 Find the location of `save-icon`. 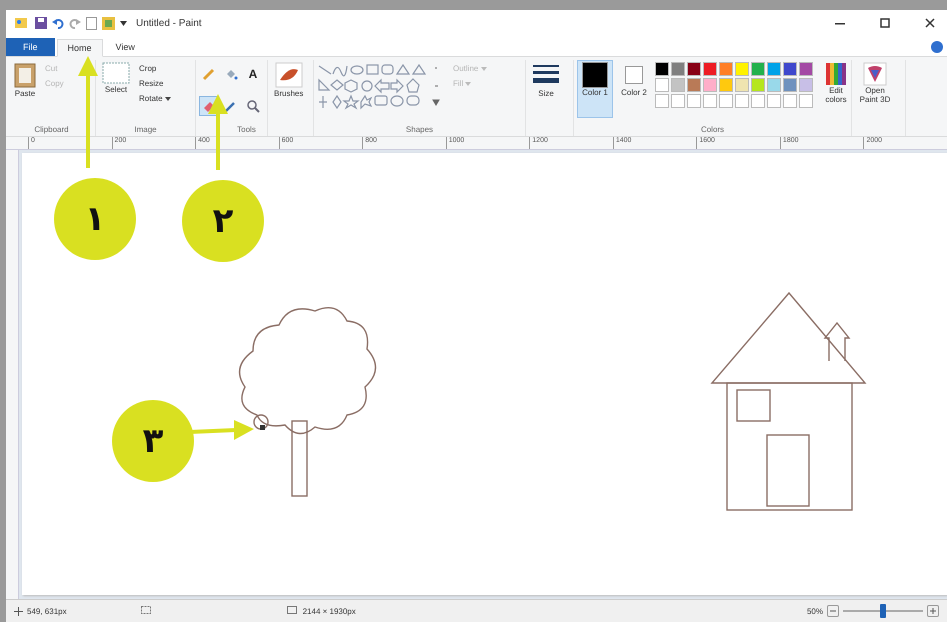

save-icon is located at coordinates (41, 23).